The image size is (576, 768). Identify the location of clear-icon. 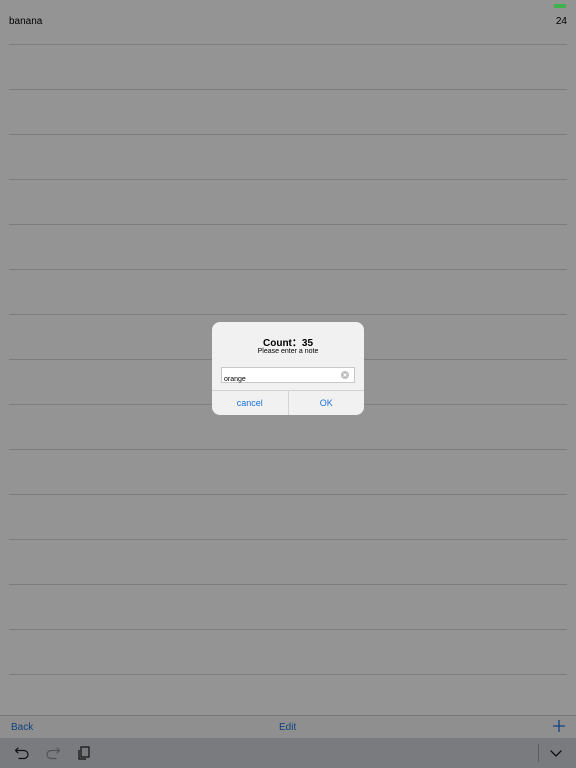
(345, 375).